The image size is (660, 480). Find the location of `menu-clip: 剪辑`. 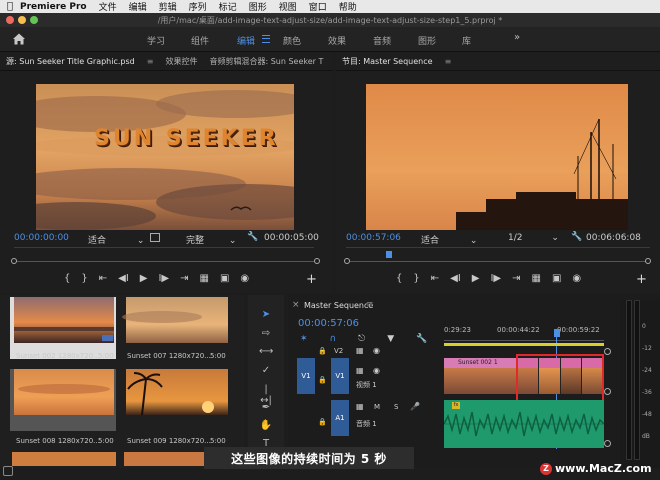

menu-clip: 剪辑 is located at coordinates (168, 6).